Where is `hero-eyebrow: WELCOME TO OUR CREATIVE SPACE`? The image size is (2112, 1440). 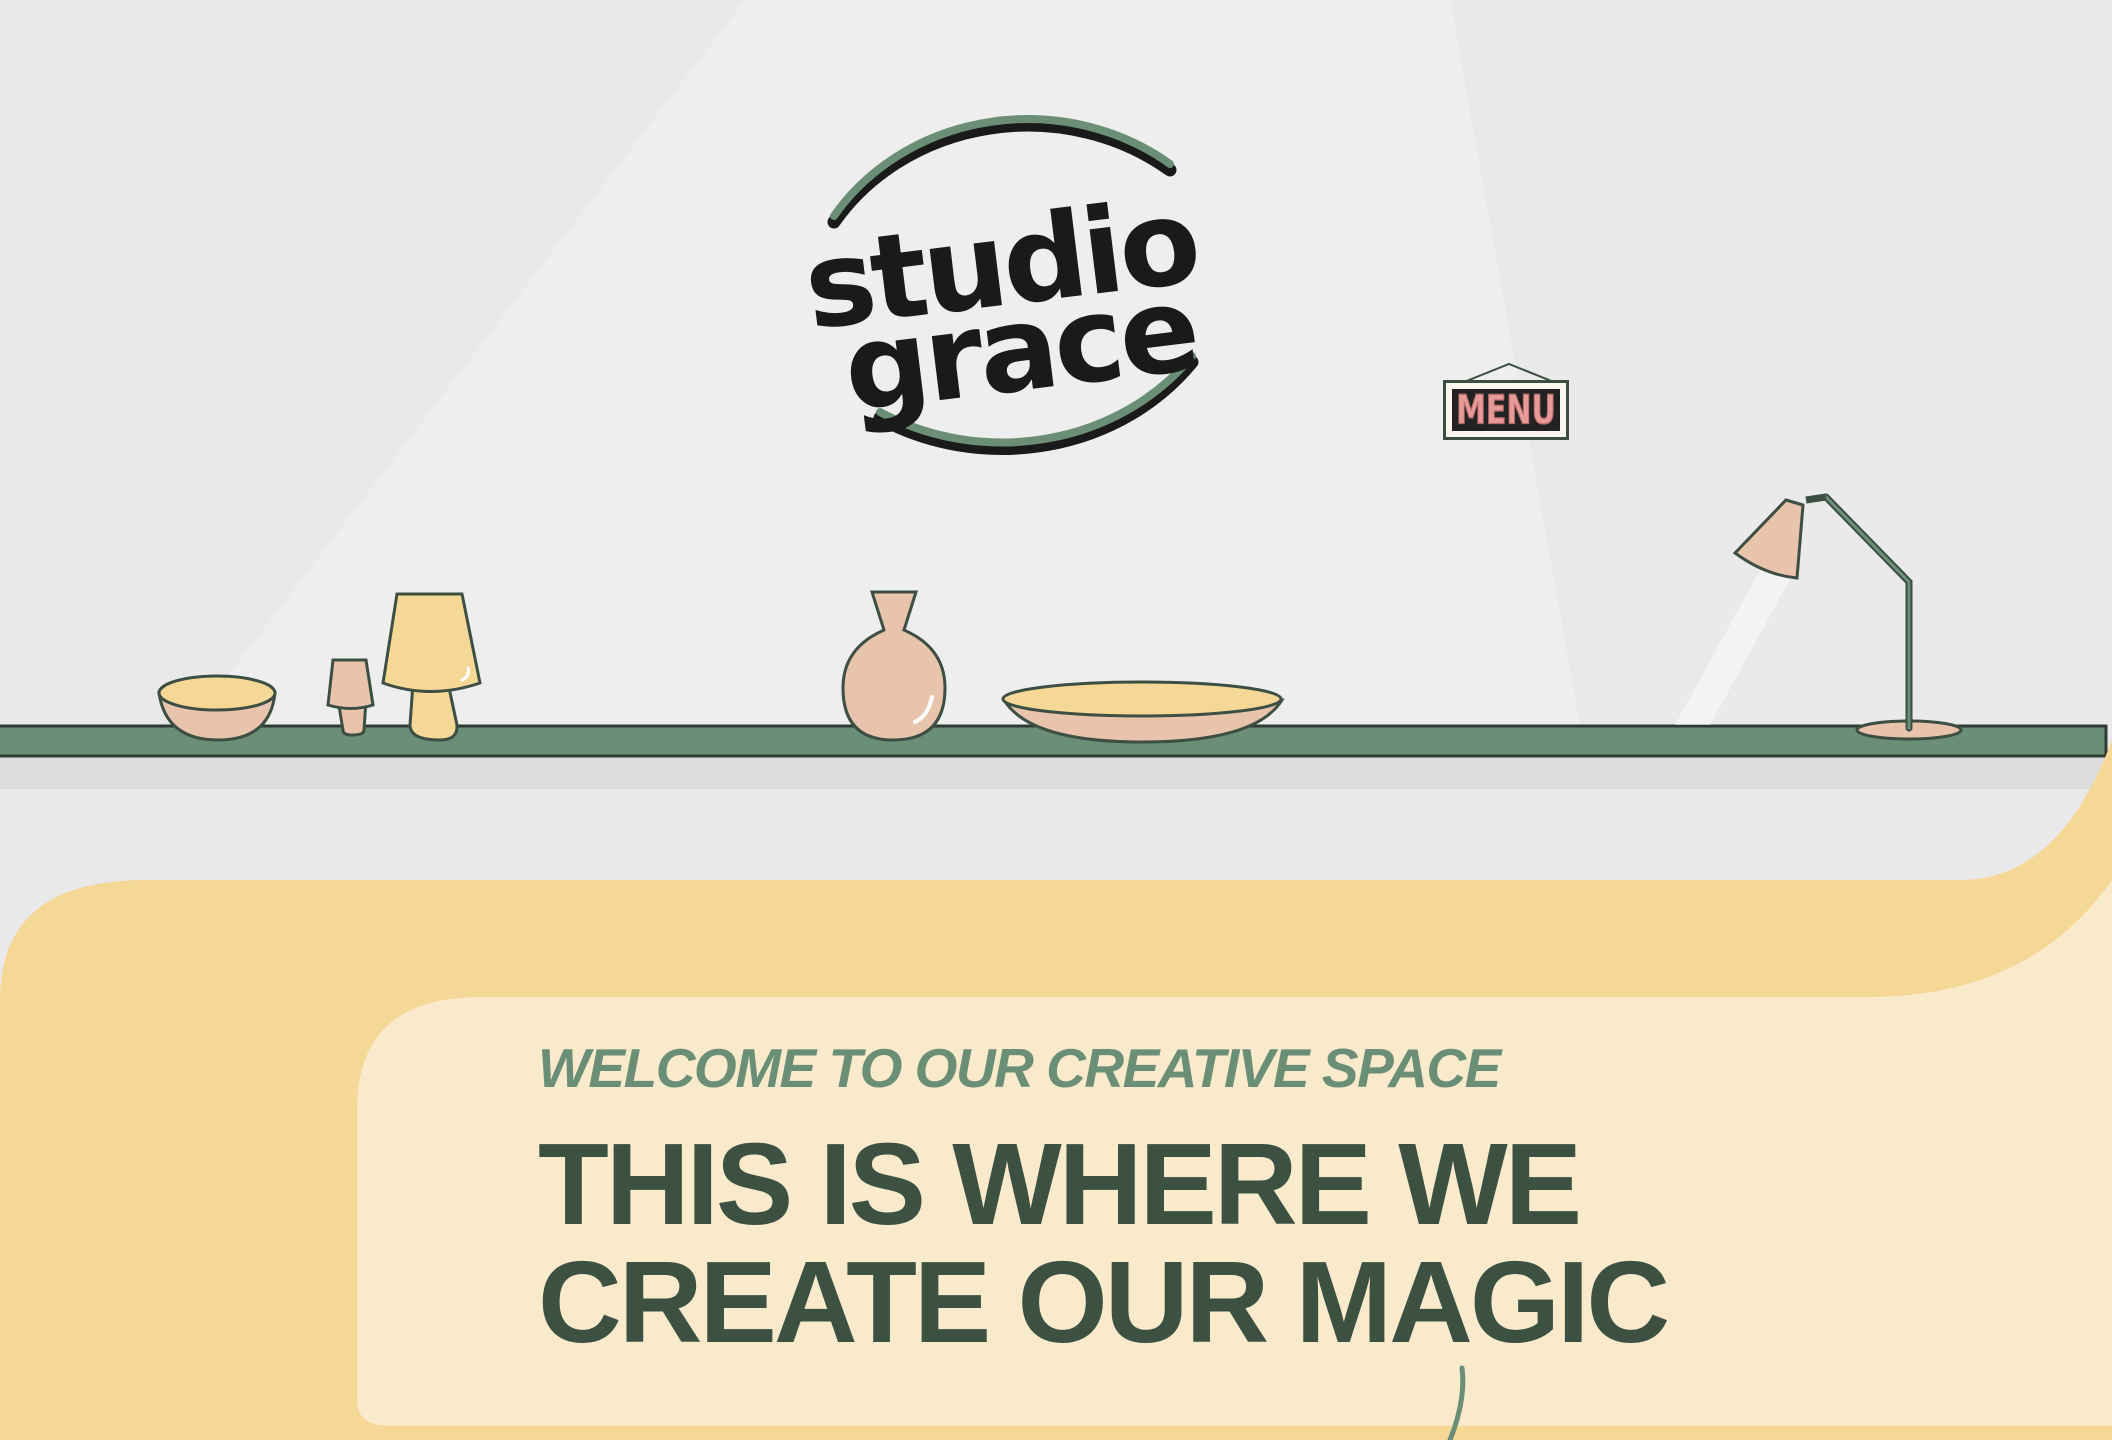
hero-eyebrow: WELCOME TO OUR CREATIVE SPACE is located at coordinates (1019, 1068).